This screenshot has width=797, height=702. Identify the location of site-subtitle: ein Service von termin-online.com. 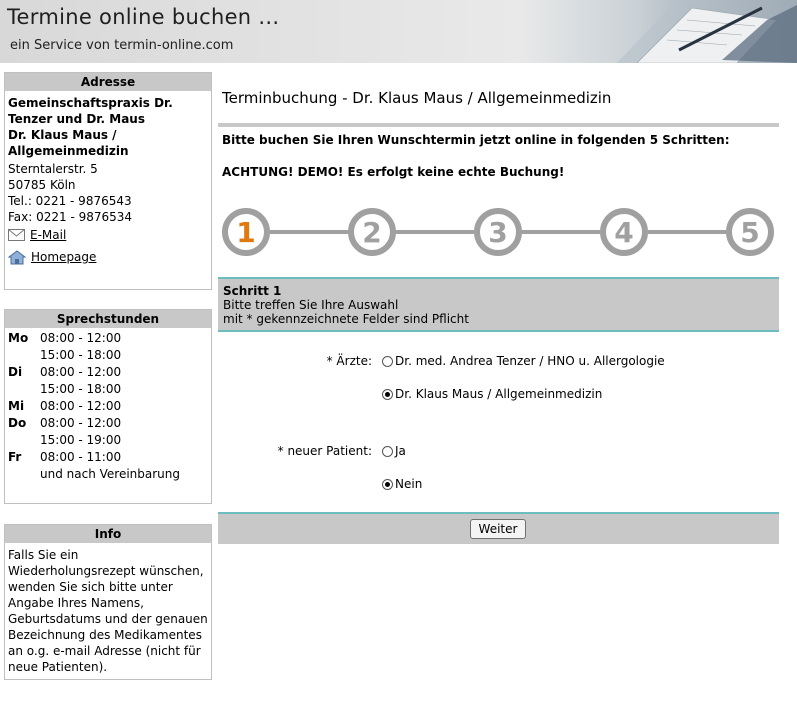
(122, 45).